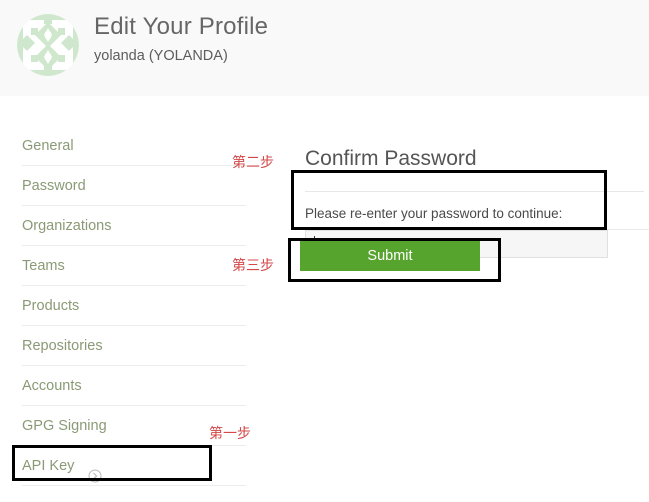 Image resolution: width=649 pixels, height=502 pixels. What do you see at coordinates (134, 186) in the screenshot?
I see `sidebar-item-password: Password` at bounding box center [134, 186].